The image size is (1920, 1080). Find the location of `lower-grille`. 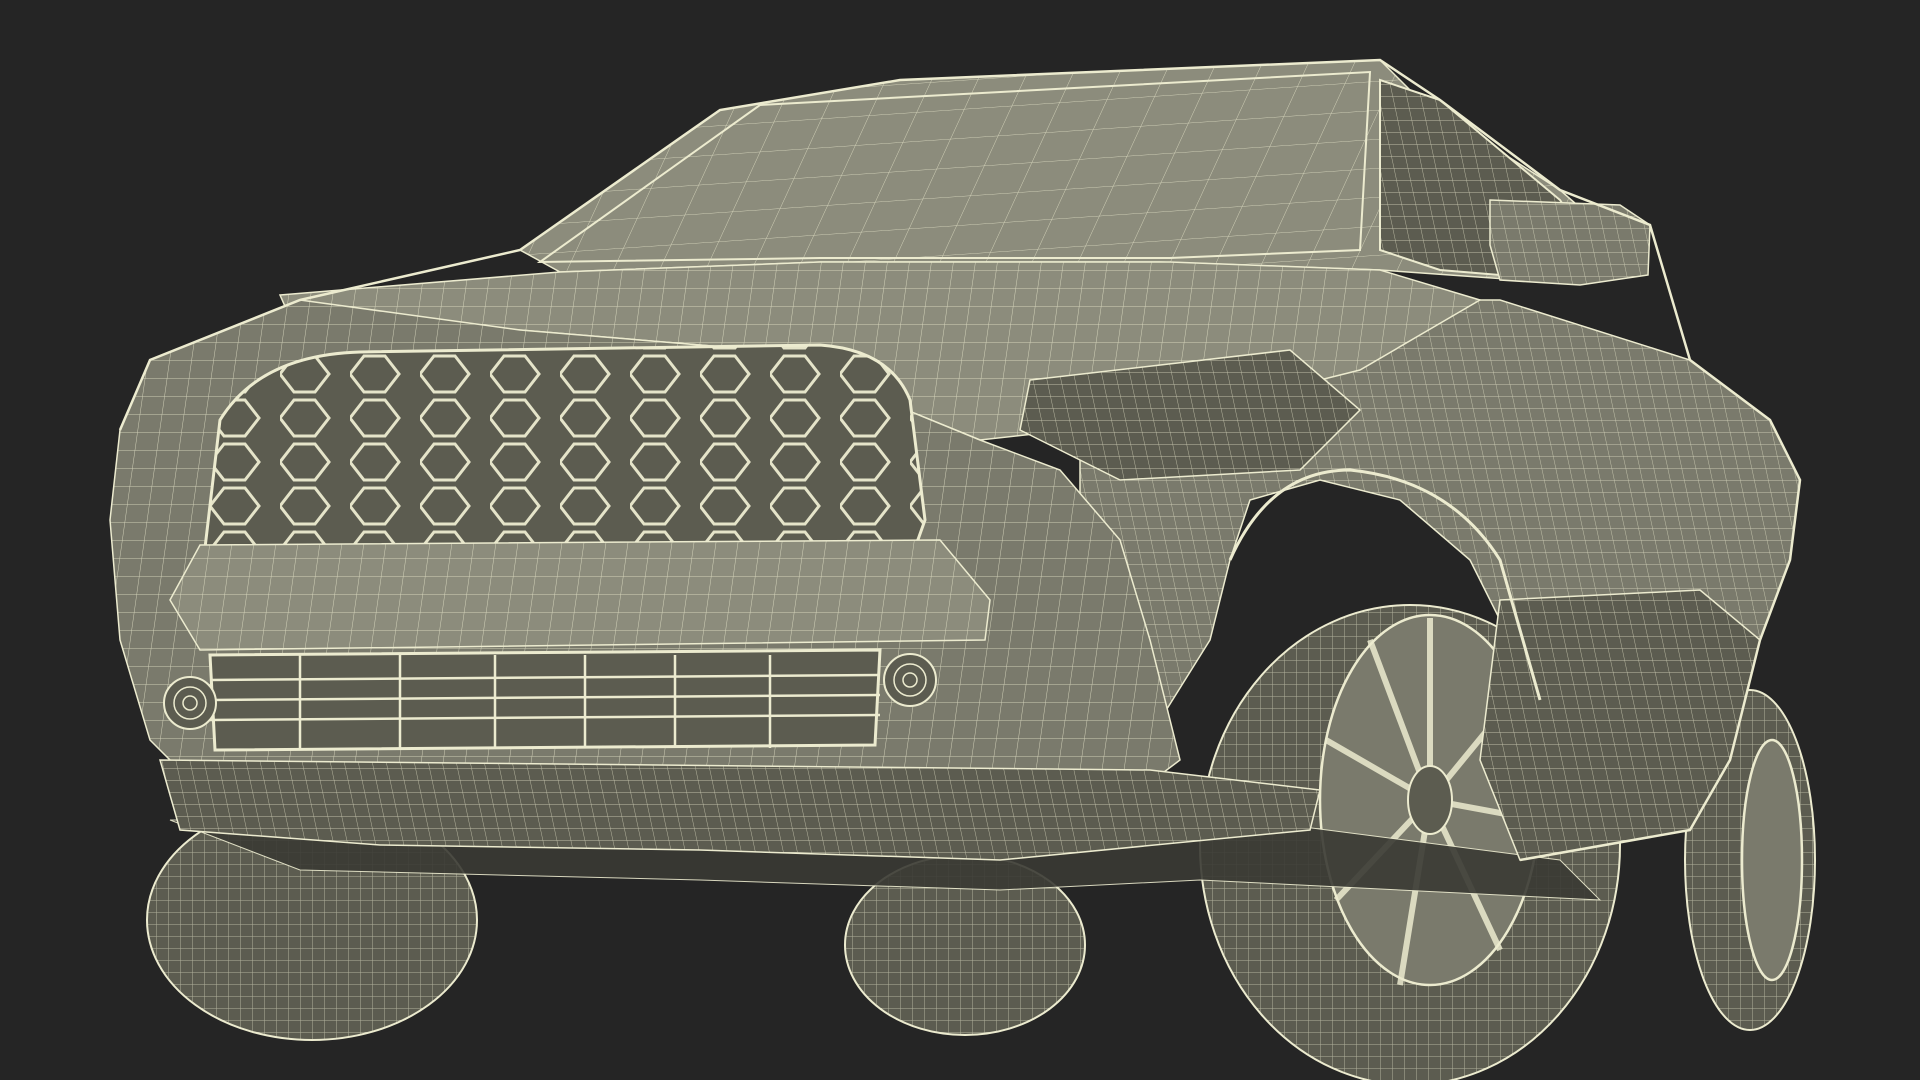

lower-grille is located at coordinates (545, 700).